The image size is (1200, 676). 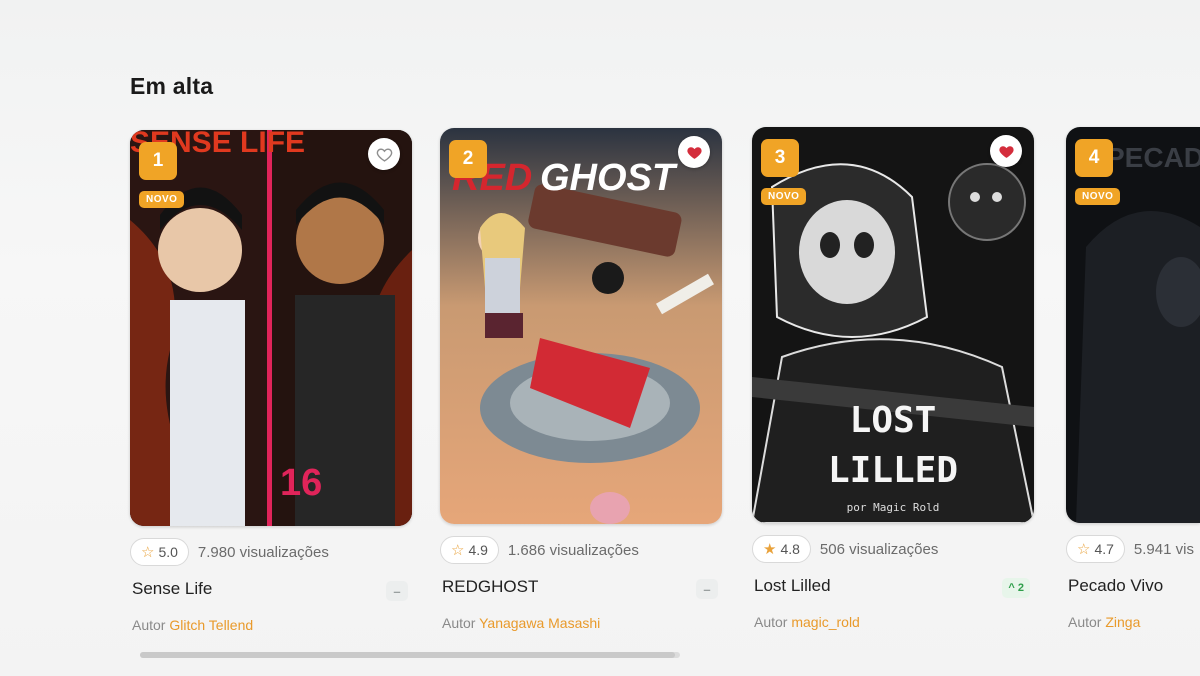 What do you see at coordinates (1153, 157) in the screenshot?
I see `cover-title: PECADO` at bounding box center [1153, 157].